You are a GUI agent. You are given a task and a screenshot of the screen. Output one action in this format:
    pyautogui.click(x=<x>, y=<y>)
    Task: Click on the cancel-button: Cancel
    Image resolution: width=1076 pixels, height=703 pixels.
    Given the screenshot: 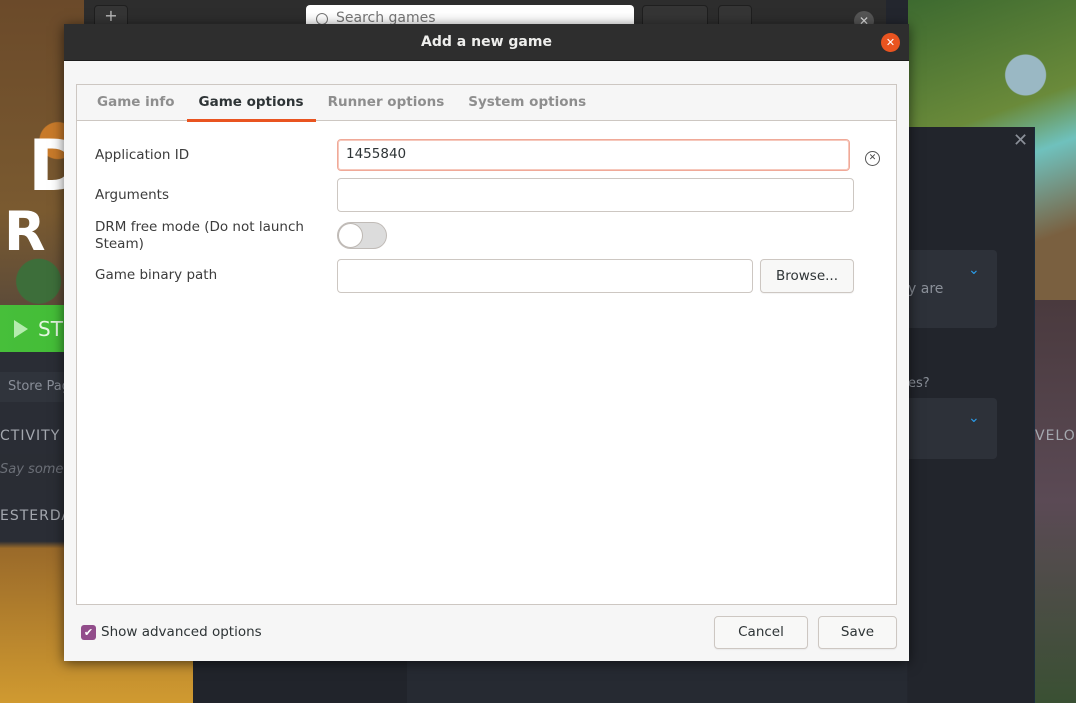 What is the action you would take?
    pyautogui.click(x=761, y=632)
    